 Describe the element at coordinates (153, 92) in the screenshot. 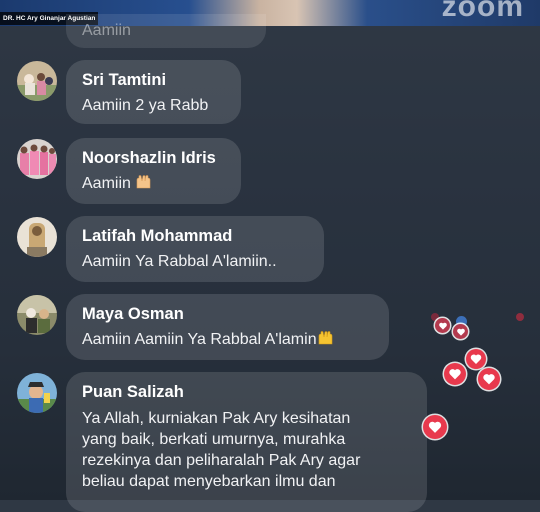

I see `comment-bubble: Sri Tamtini Aamiin 2 ya Rabb` at that location.